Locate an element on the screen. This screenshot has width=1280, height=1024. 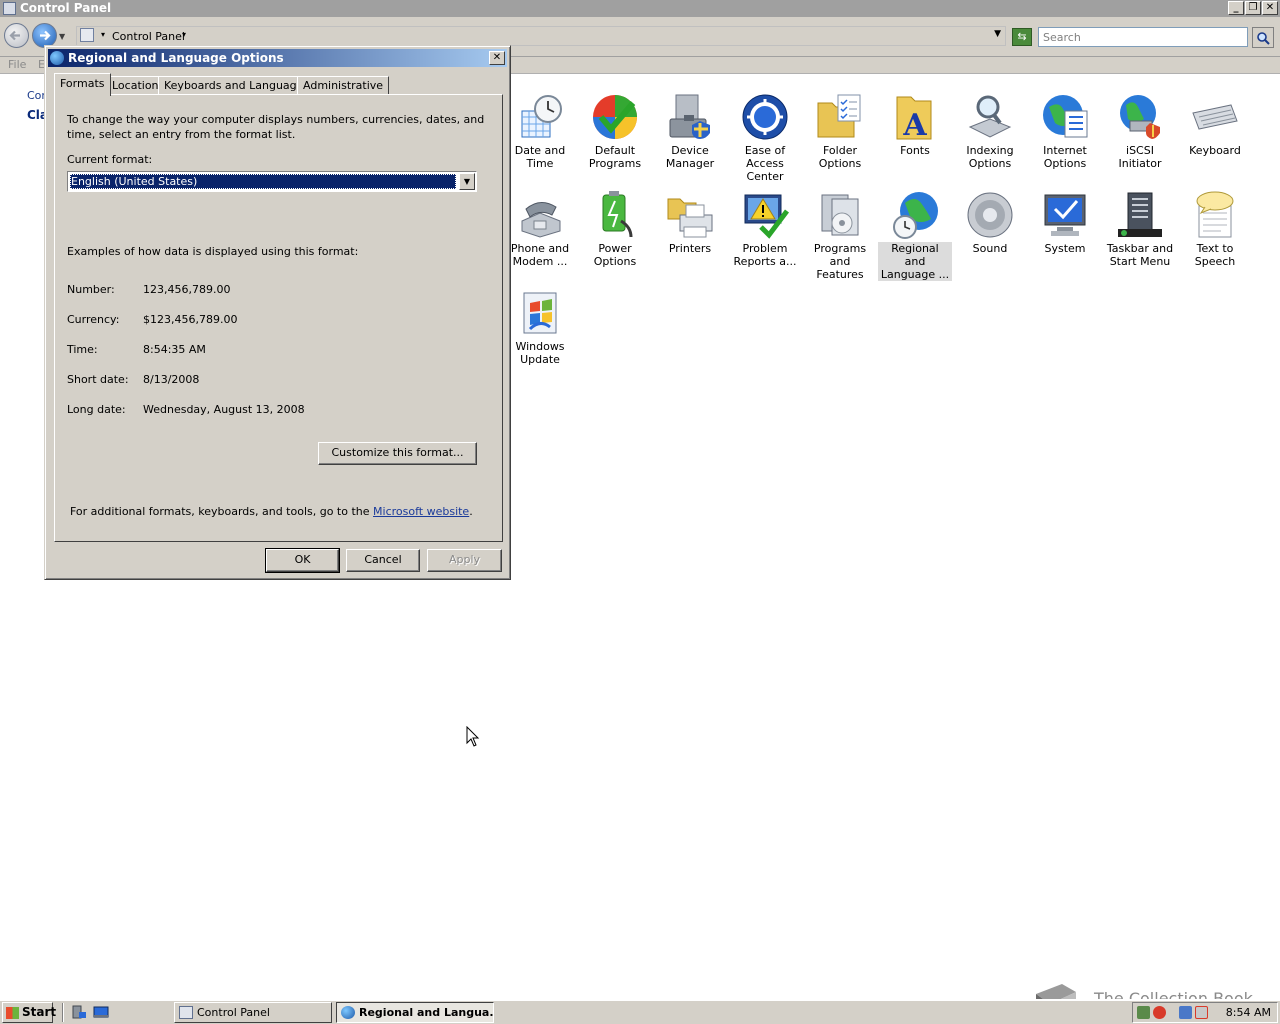
cp-item-programs-features: Programs and Features is located at coordinates (840, 236).